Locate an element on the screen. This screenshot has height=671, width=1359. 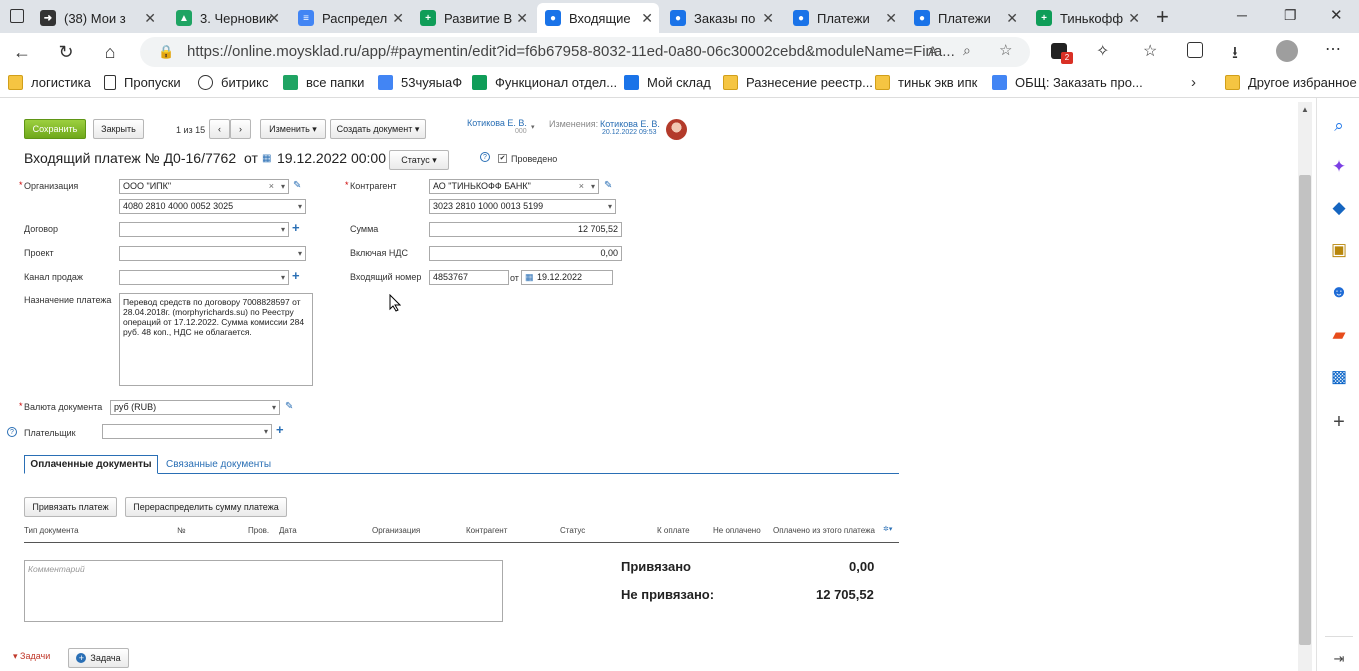
bookmark-item: Другое избранное is located at coordinates (1291, 82).